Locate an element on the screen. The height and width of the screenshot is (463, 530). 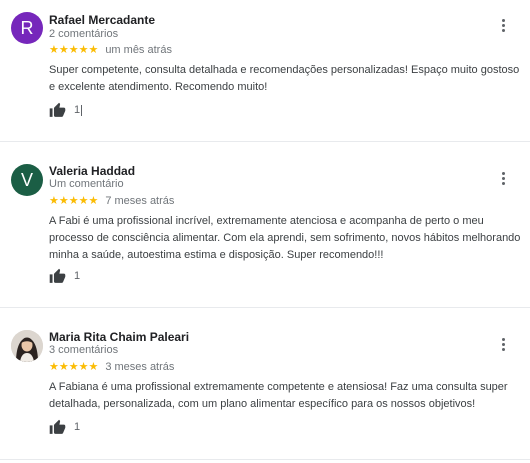
rating-row: ★★★★★ 3 meses atrás is located at coordinates (111, 367).